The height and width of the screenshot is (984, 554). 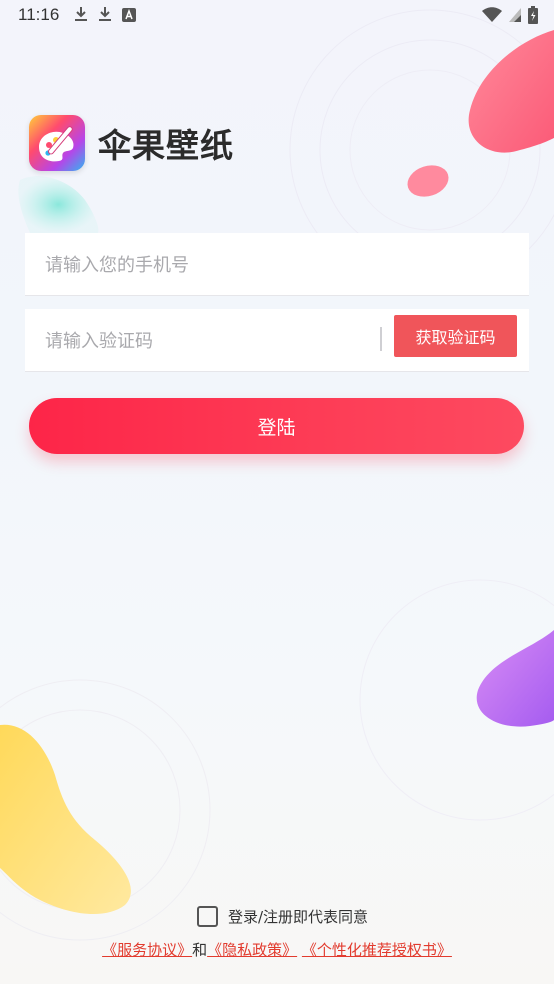 I want to click on status-time: 11:16, so click(x=39, y=14).